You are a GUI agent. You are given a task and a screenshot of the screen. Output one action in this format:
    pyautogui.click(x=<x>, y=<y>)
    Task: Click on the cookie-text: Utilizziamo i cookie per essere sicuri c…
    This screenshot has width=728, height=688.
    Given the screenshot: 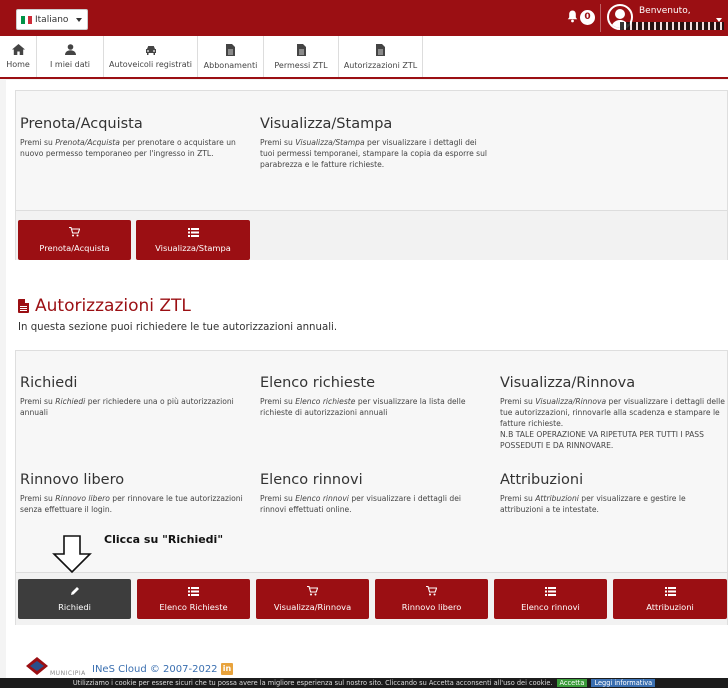 What is the action you would take?
    pyautogui.click(x=312, y=683)
    